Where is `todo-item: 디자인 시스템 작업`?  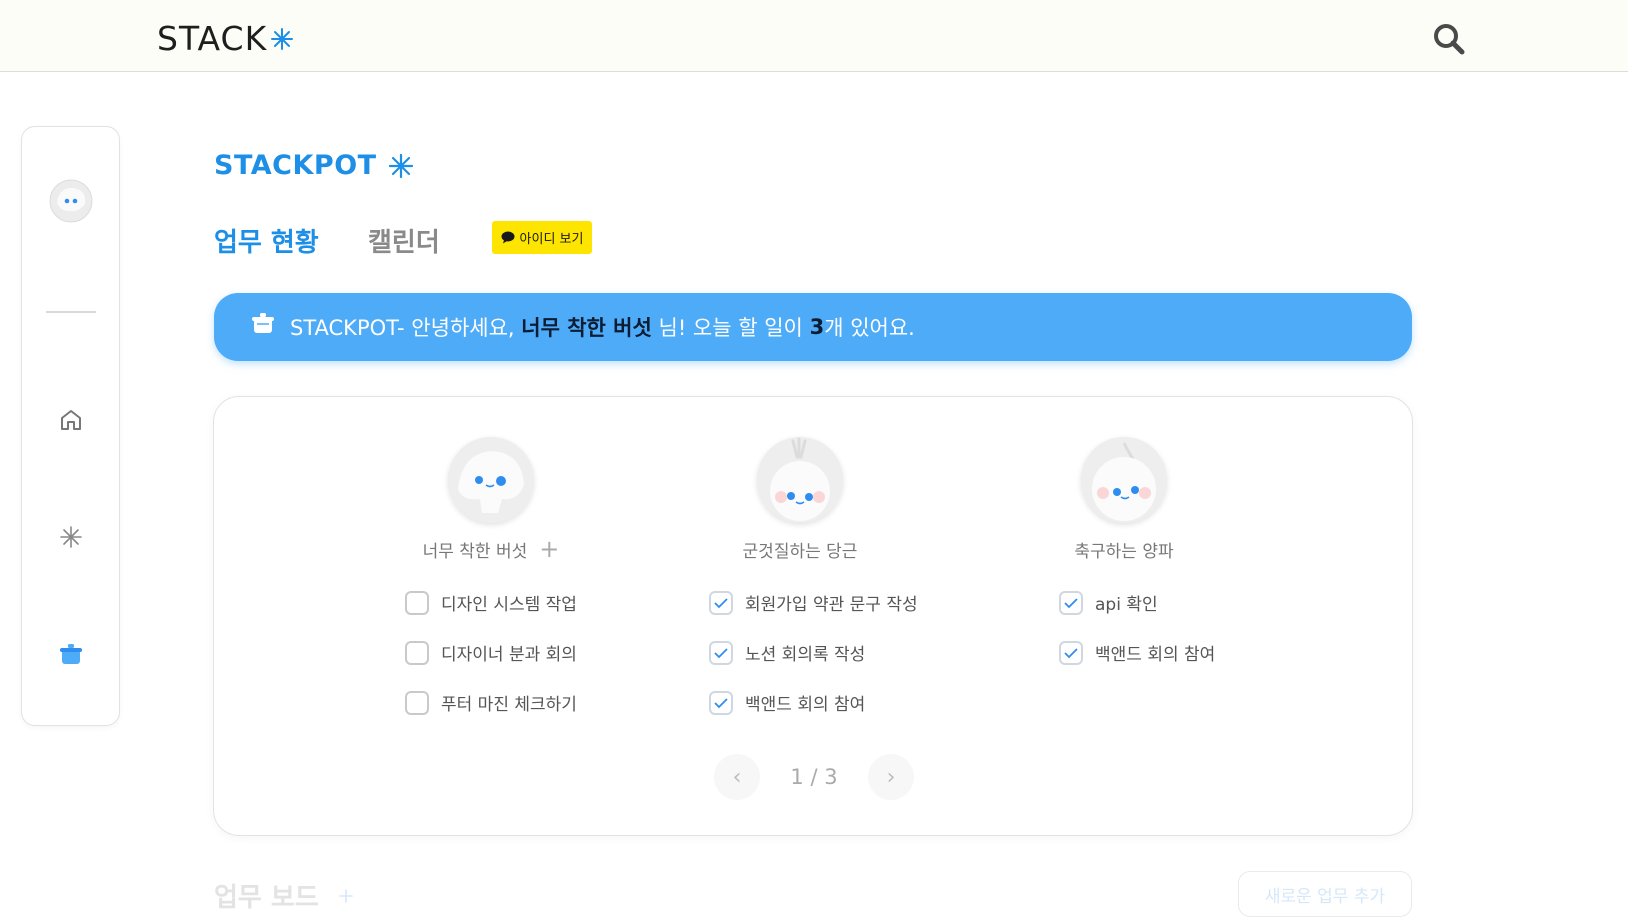
todo-item: 디자인 시스템 작업 is located at coordinates (491, 602).